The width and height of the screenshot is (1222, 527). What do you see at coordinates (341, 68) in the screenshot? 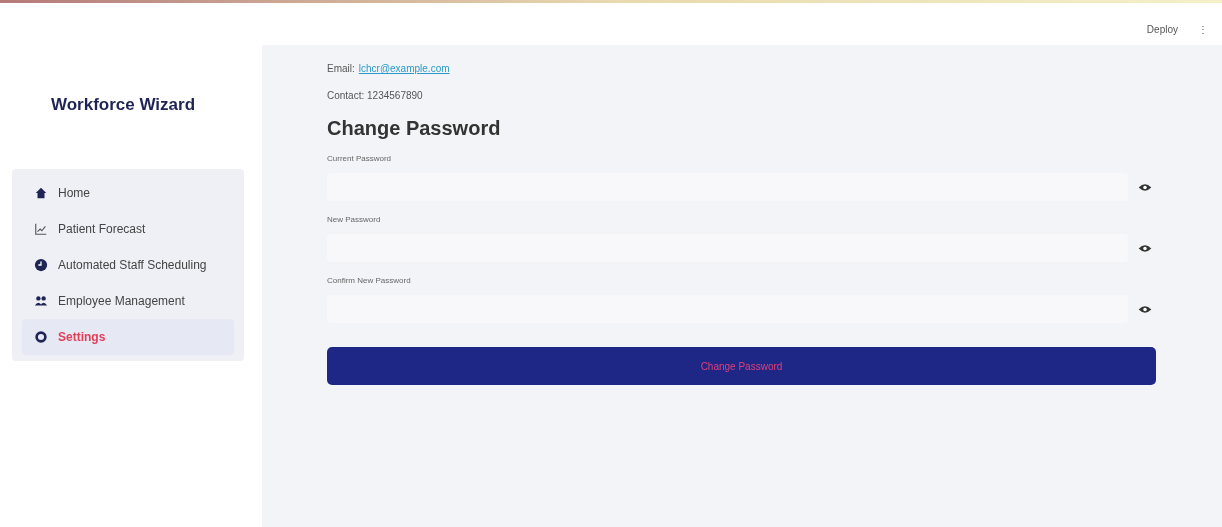
I see `email-label: Email:` at bounding box center [341, 68].